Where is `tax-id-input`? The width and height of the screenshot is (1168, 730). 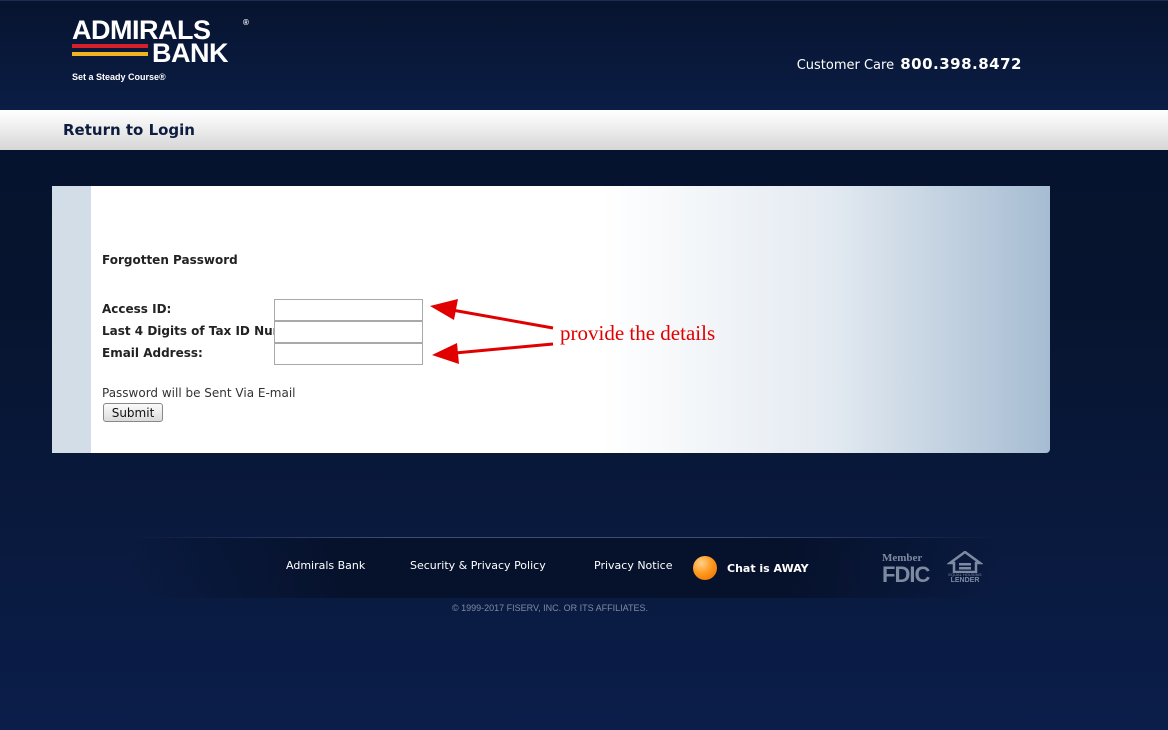 tax-id-input is located at coordinates (348, 332).